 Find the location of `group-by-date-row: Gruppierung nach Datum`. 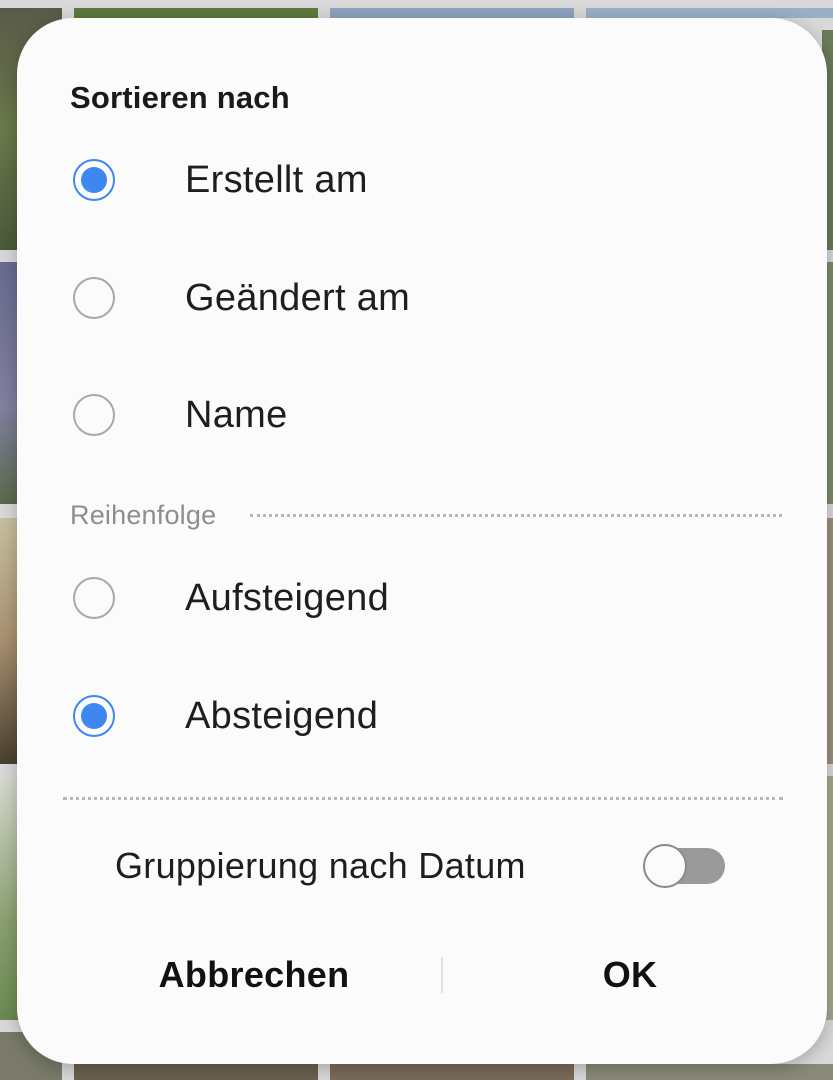

group-by-date-row: Gruppierung nach Datum is located at coordinates (420, 866).